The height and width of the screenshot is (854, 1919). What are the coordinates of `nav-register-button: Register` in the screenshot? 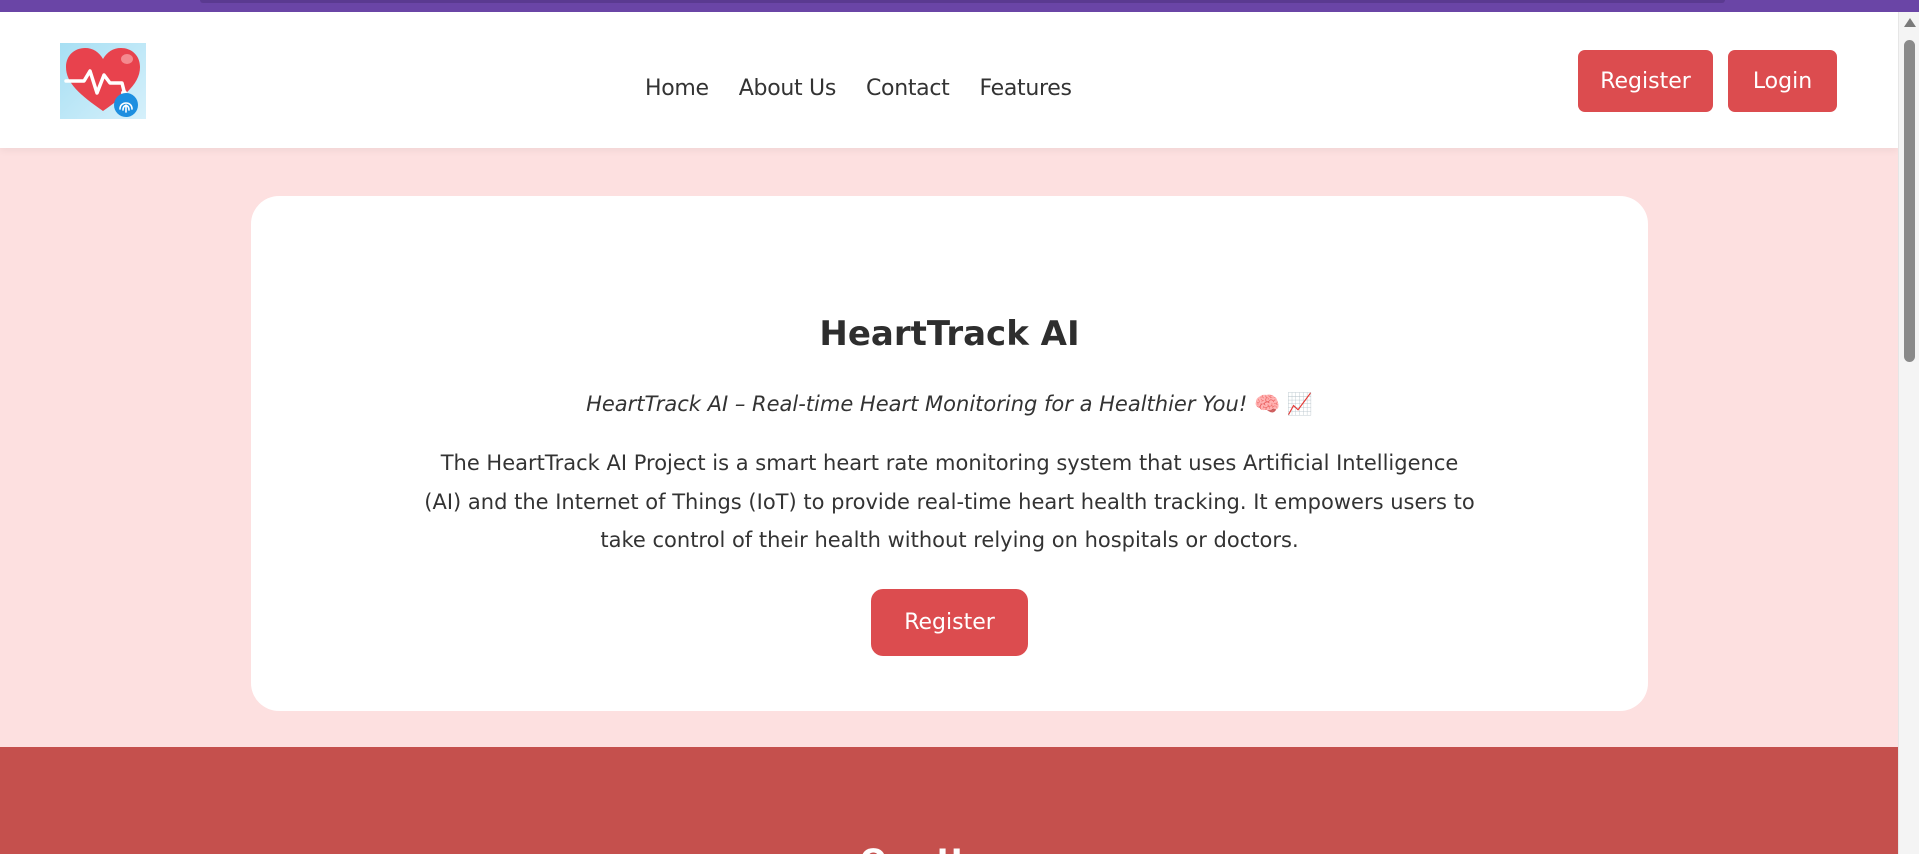 It's located at (1645, 81).